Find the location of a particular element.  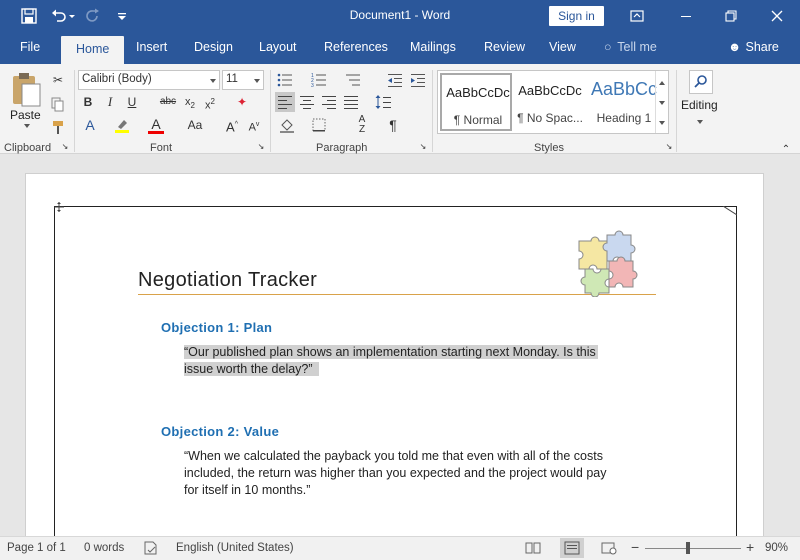

copy-icon is located at coordinates (58, 104).